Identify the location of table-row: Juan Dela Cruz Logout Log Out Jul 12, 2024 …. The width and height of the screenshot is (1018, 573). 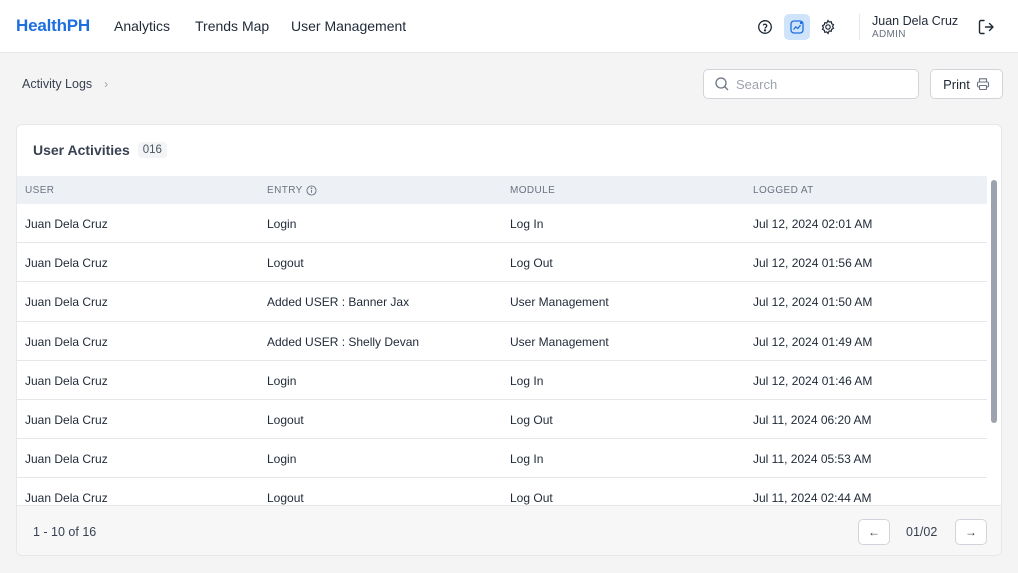
(502, 263).